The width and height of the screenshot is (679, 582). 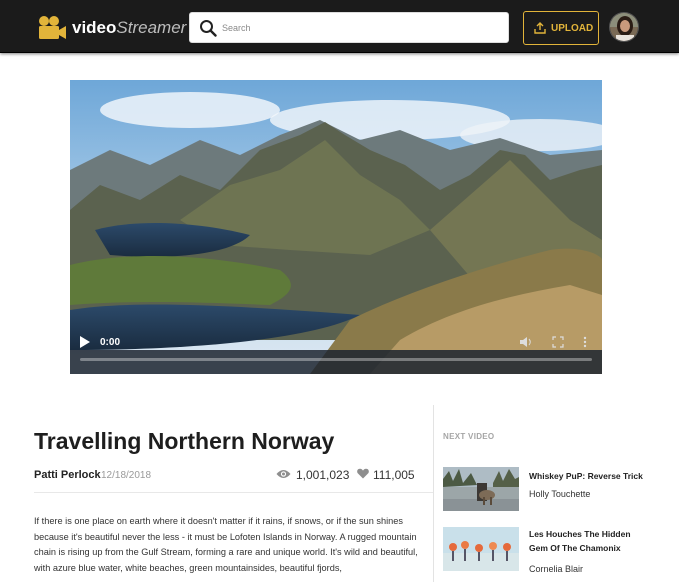 I want to click on video-date: 12/18/2018, so click(x=126, y=475).